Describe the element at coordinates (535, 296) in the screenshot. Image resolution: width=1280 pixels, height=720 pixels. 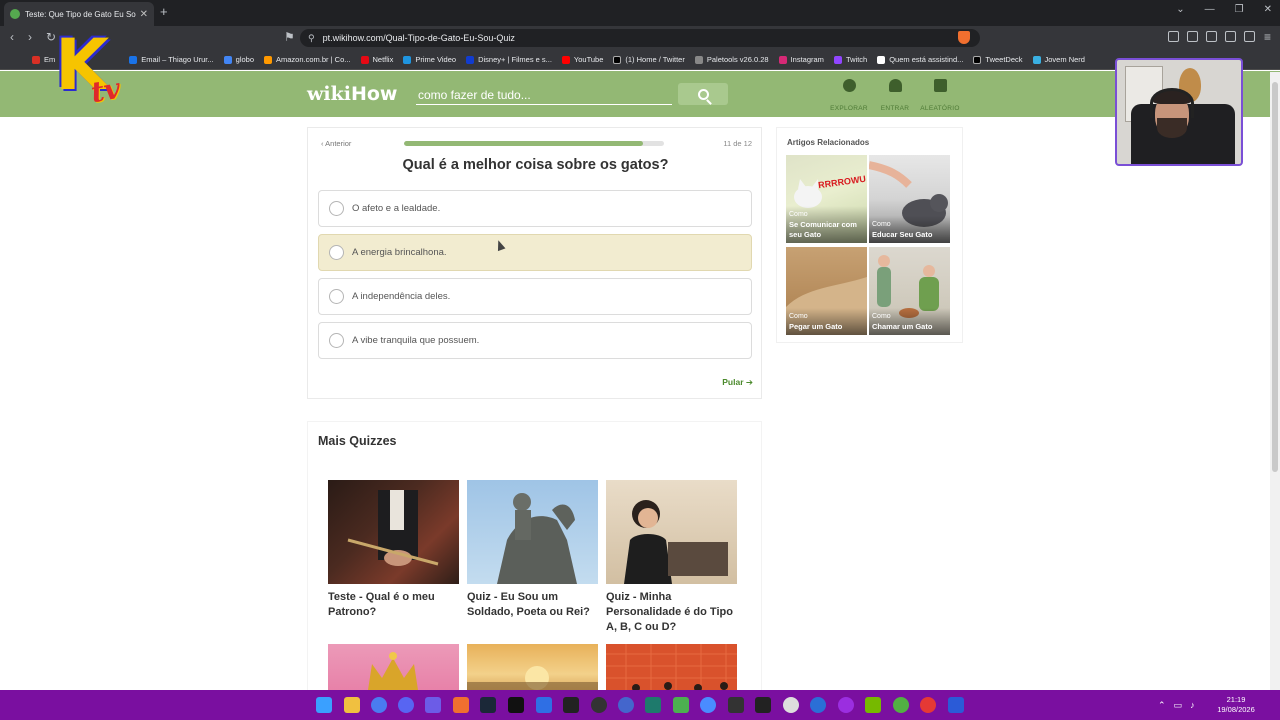
I see `quiz-option: A independência deles.` at that location.